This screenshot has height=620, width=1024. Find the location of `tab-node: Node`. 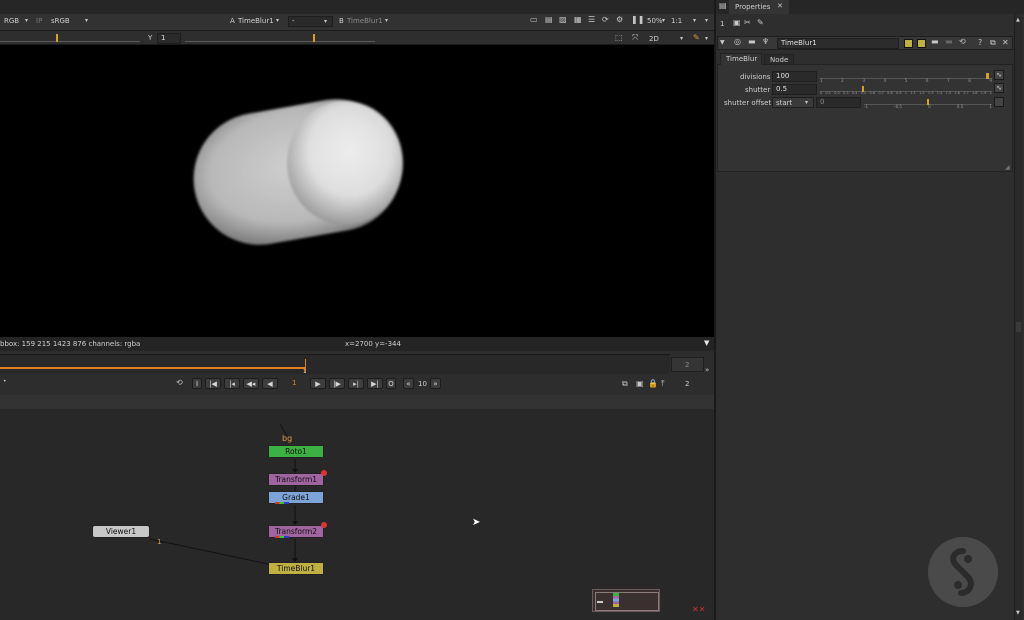

tab-node: Node is located at coordinates (779, 59).